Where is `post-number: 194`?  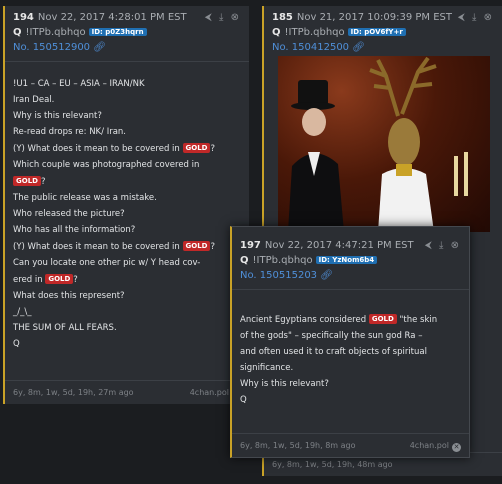 post-number: 194 is located at coordinates (23, 17).